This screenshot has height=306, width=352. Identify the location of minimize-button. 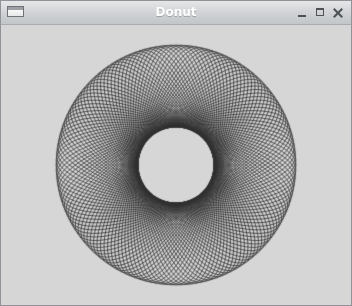
(302, 13).